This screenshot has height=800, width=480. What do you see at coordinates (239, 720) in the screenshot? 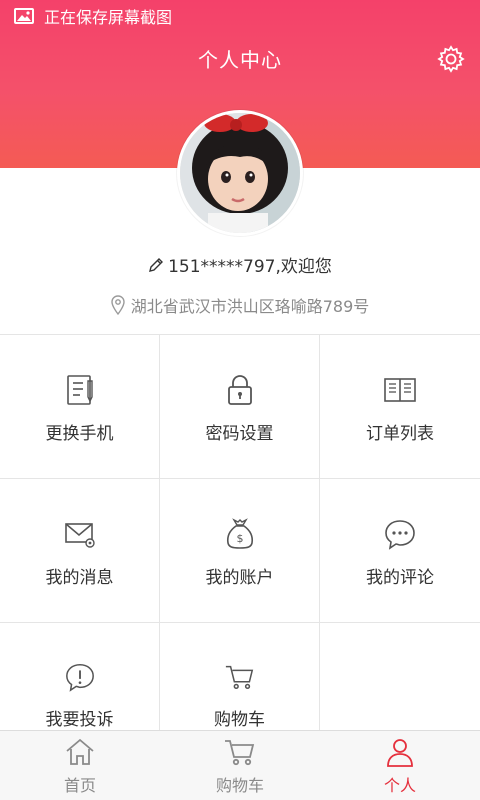
I see `grid-item-label: 购物车` at bounding box center [239, 720].